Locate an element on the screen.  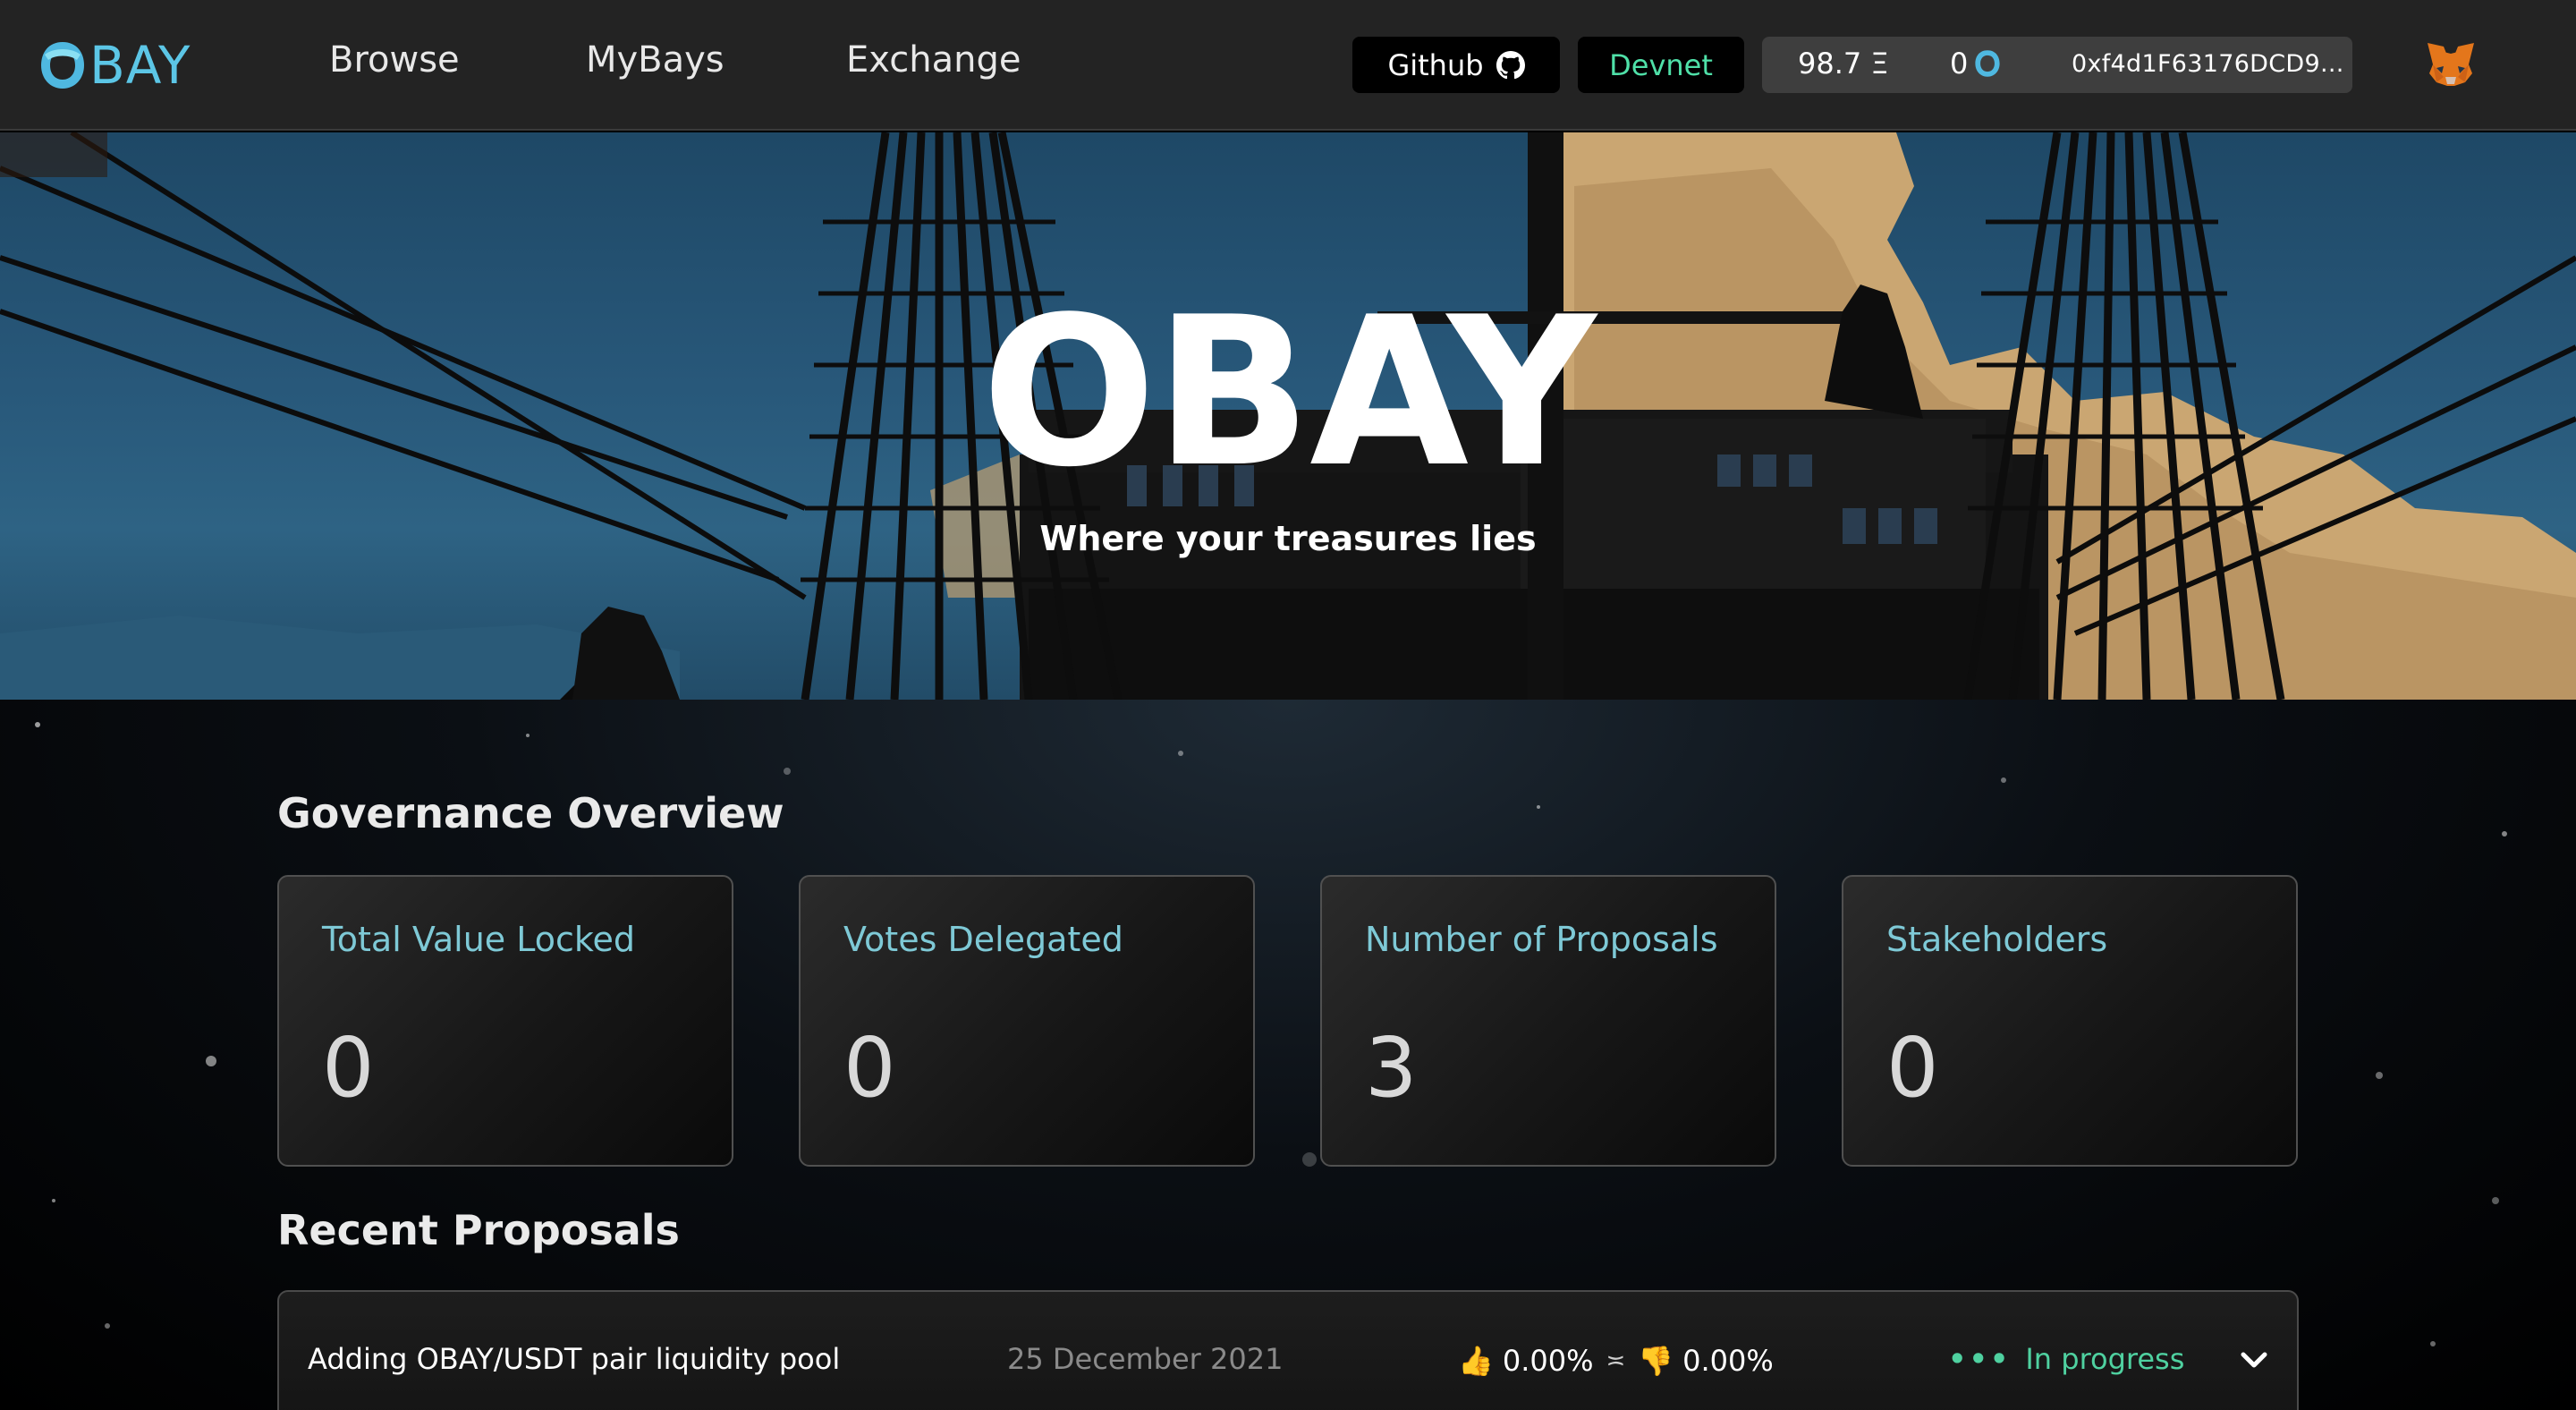
nav-exchange-link: Exchange is located at coordinates (933, 60).